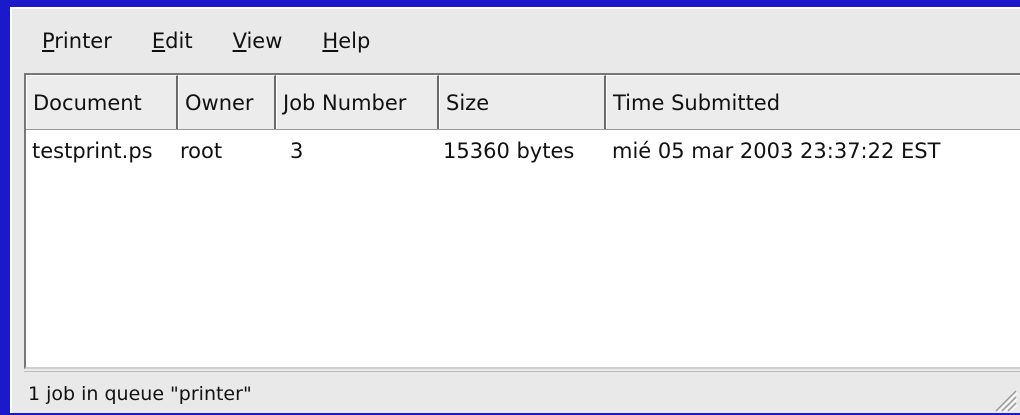 The height and width of the screenshot is (415, 1020). What do you see at coordinates (264, 41) in the screenshot?
I see `menu-view-label: iew` at bounding box center [264, 41].